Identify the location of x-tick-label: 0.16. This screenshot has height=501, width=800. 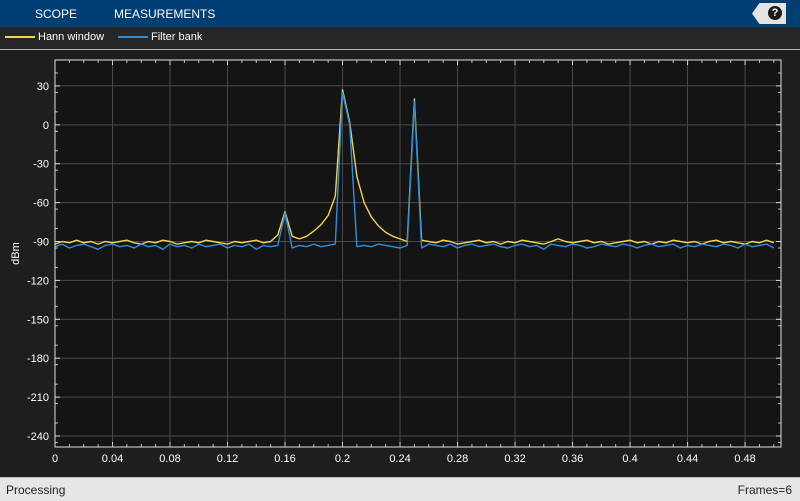
(284, 459).